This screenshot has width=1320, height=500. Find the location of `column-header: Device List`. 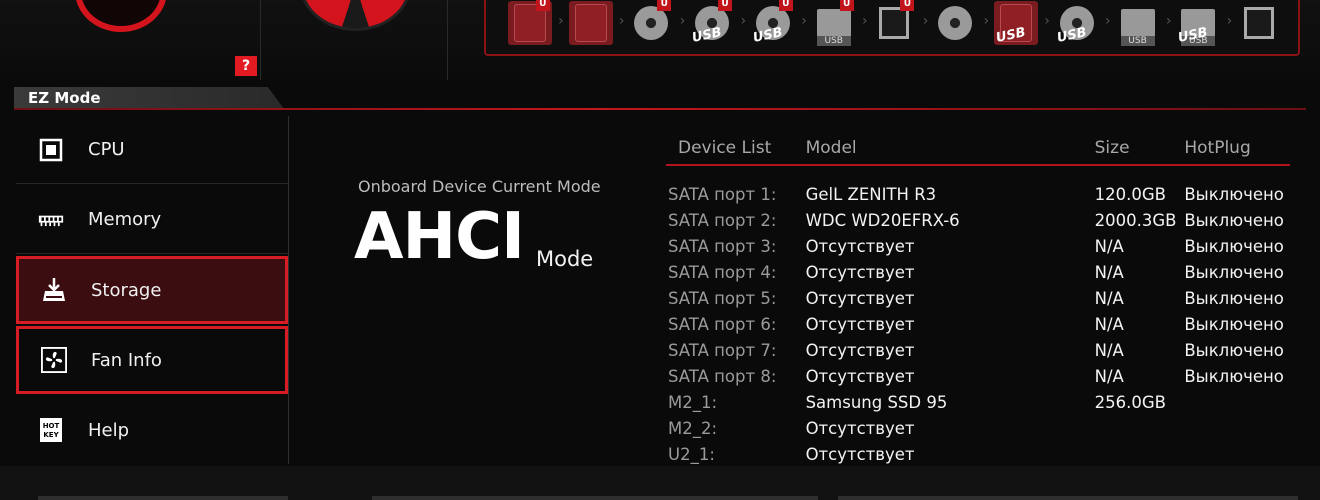

column-header: Device List is located at coordinates (725, 148).